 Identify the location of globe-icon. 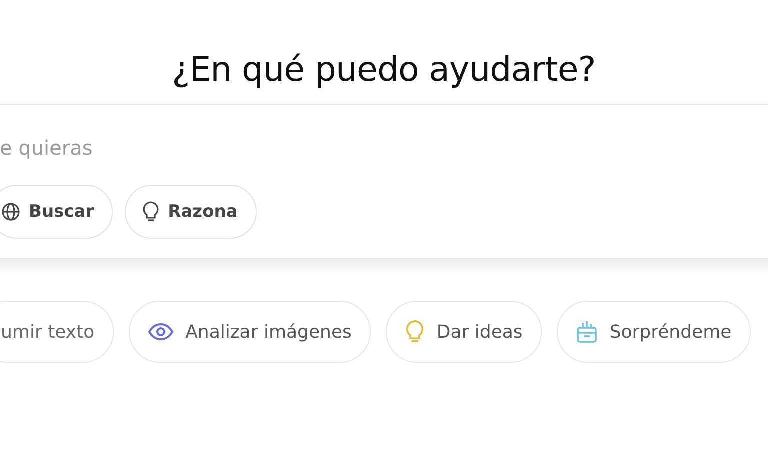
(11, 212).